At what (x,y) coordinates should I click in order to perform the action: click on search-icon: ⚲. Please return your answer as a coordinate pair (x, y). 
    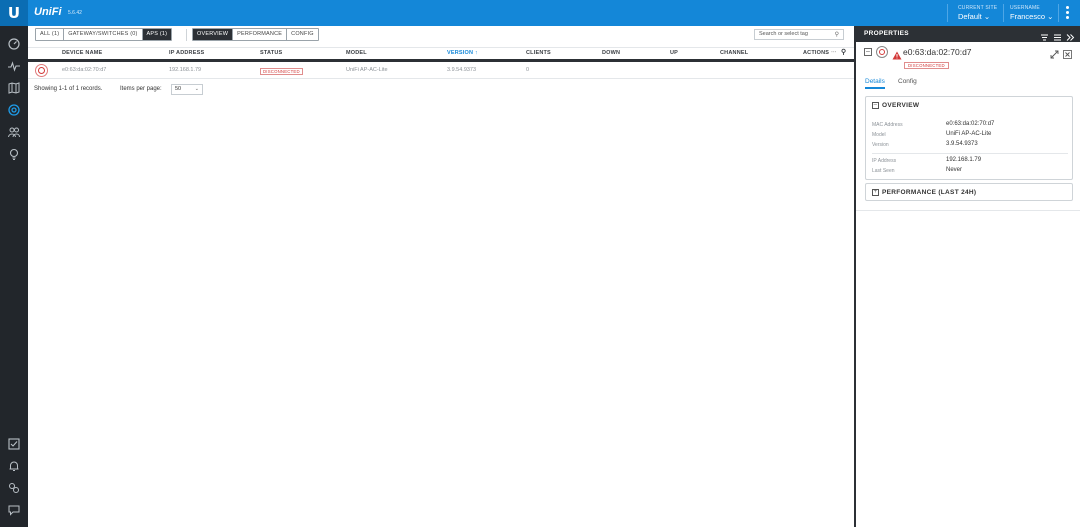
    Looking at the image, I should click on (836, 35).